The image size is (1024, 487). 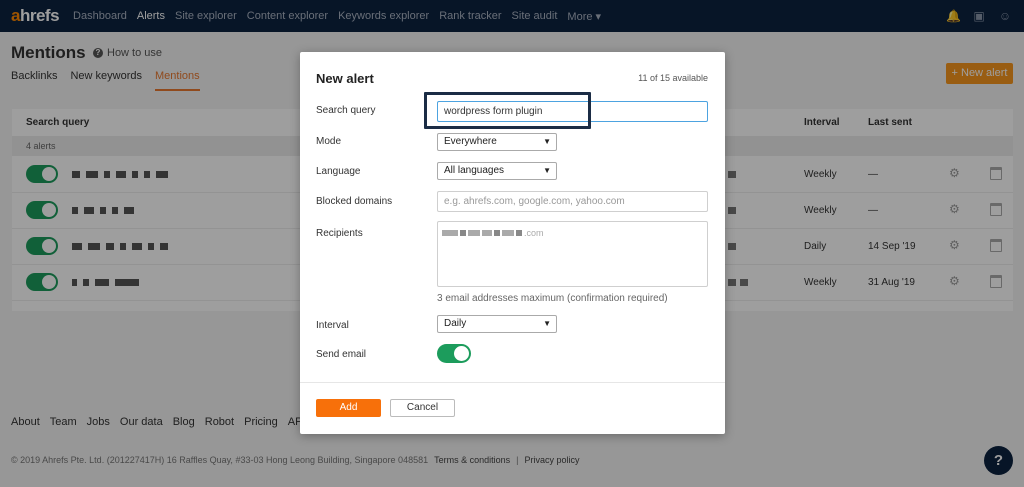 What do you see at coordinates (474, 170) in the screenshot?
I see `language-value: All languages` at bounding box center [474, 170].